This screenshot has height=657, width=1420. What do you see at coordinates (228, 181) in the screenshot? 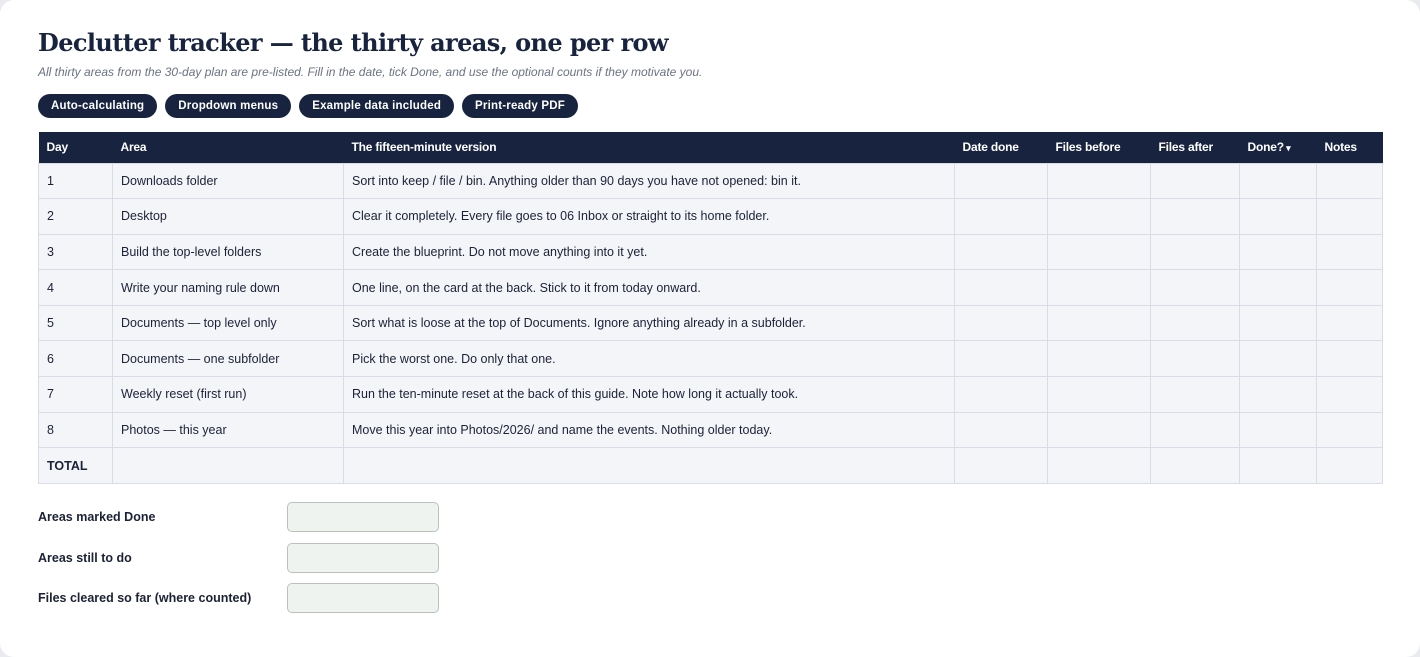
I see `cell-area: Downloads folder` at bounding box center [228, 181].